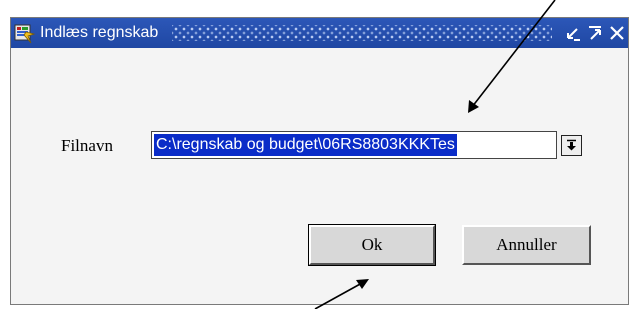  I want to click on dropdown-arrow-icon, so click(571, 145).